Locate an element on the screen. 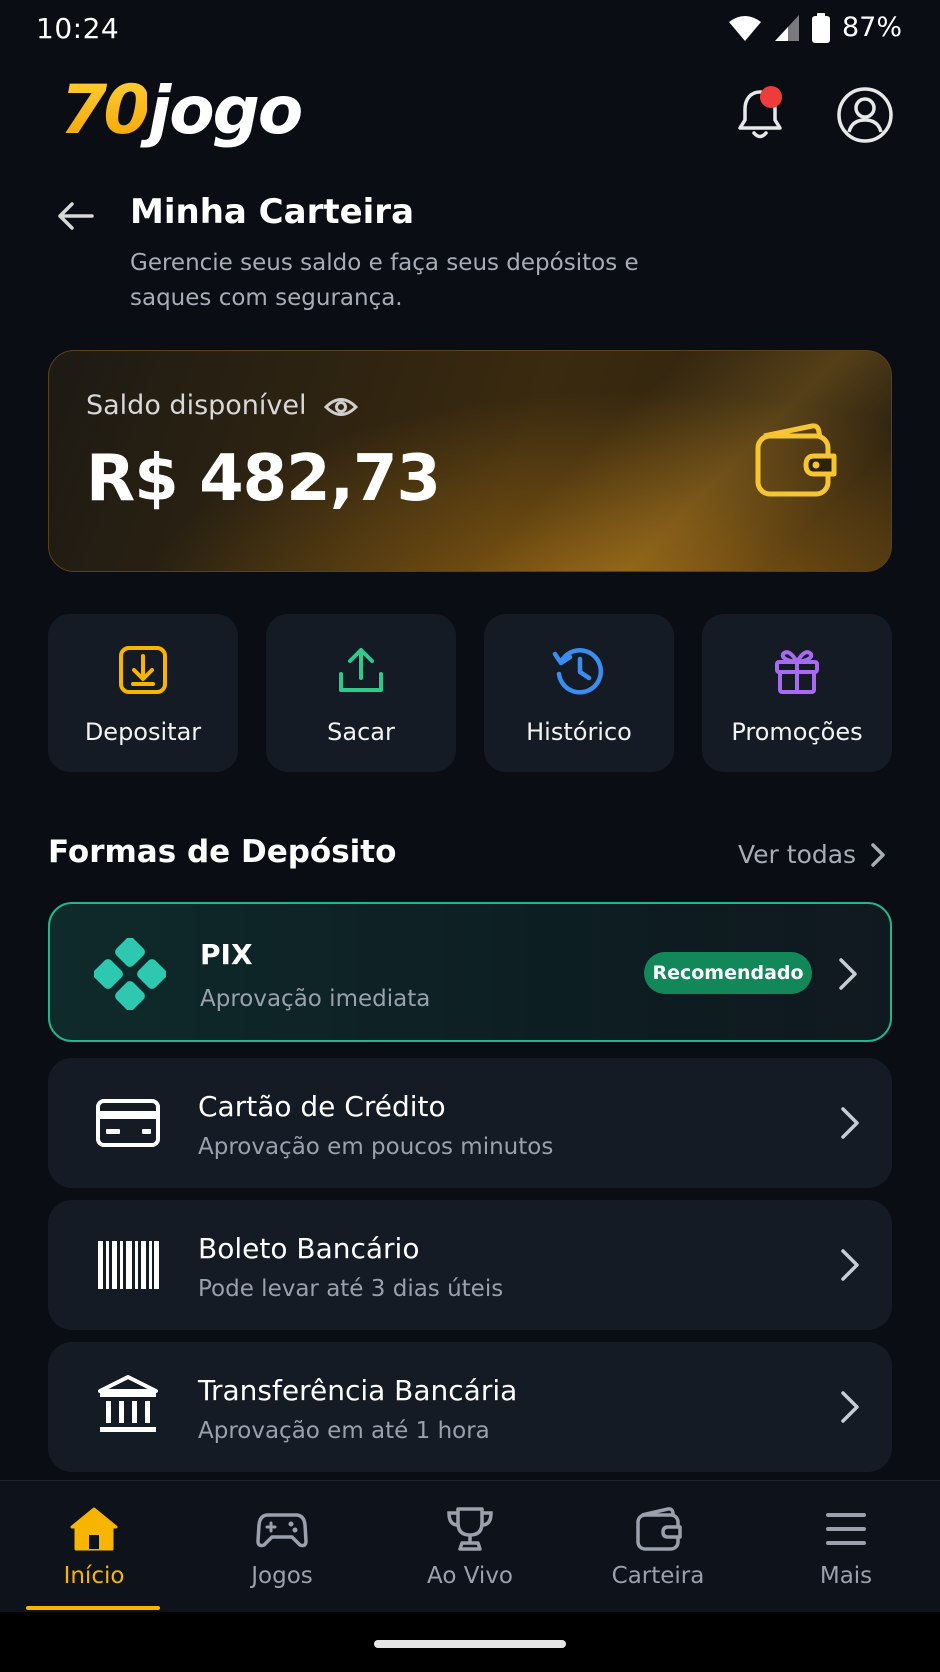  withdraw-label: Sacar is located at coordinates (361, 732).